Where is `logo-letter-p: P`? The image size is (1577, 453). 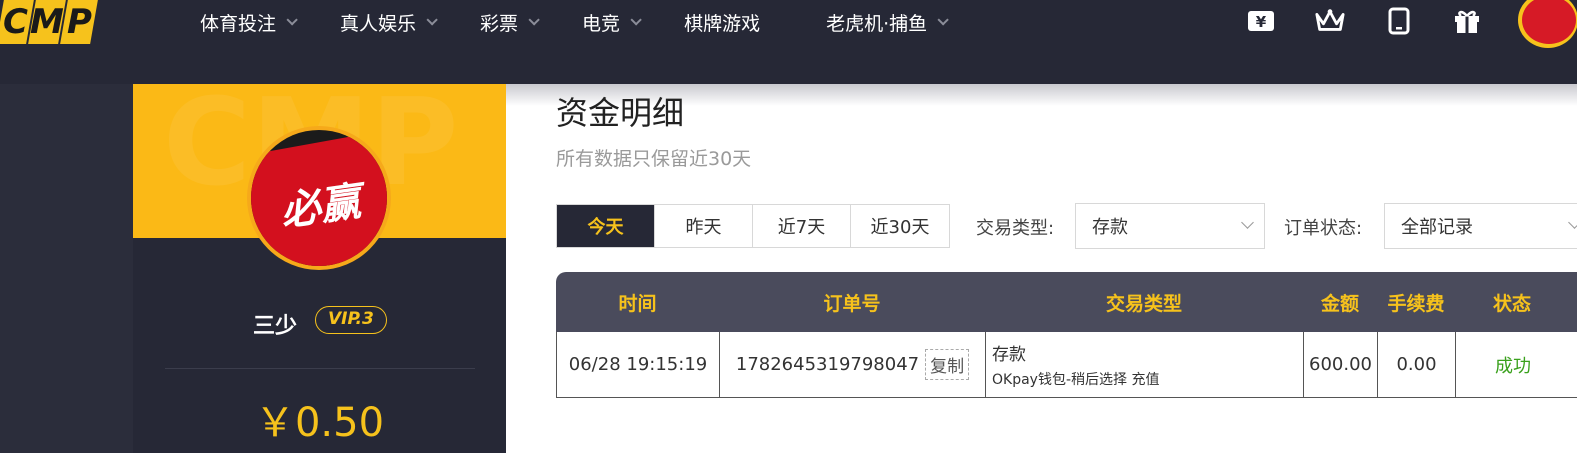 logo-letter-p: P is located at coordinates (79, 22).